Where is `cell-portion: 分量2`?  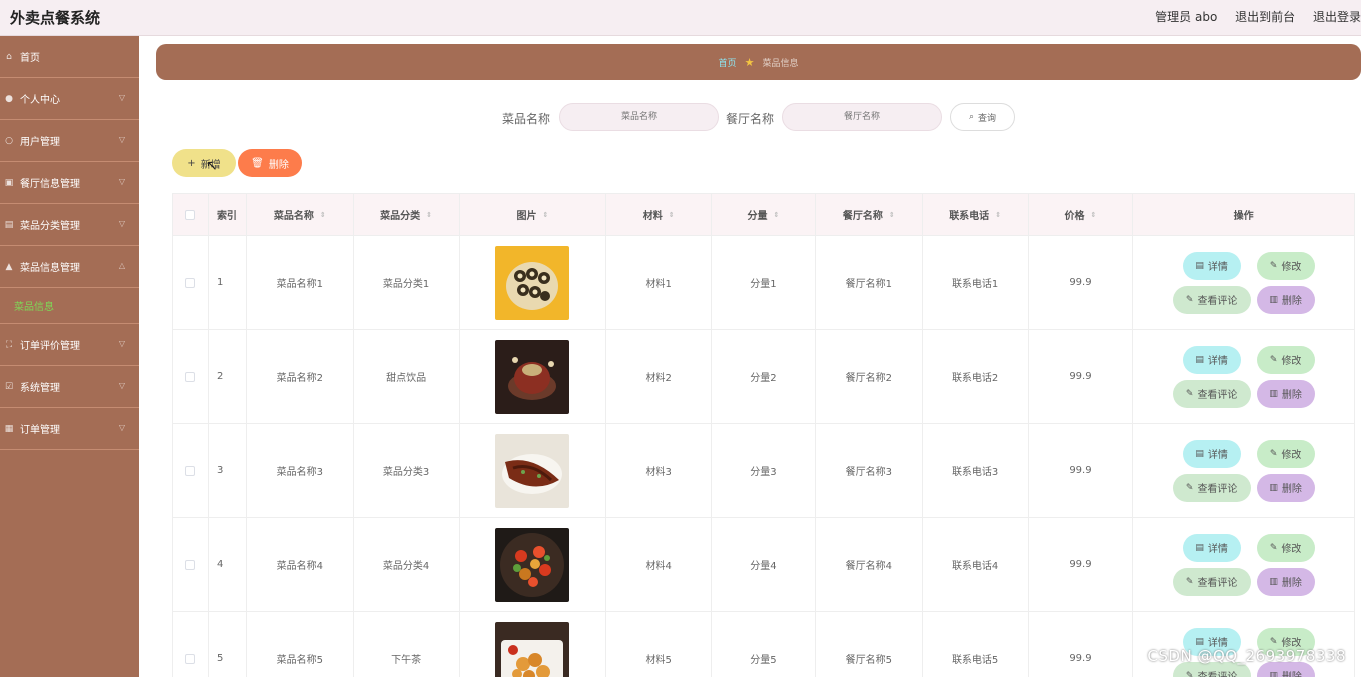 cell-portion: 分量2 is located at coordinates (764, 376).